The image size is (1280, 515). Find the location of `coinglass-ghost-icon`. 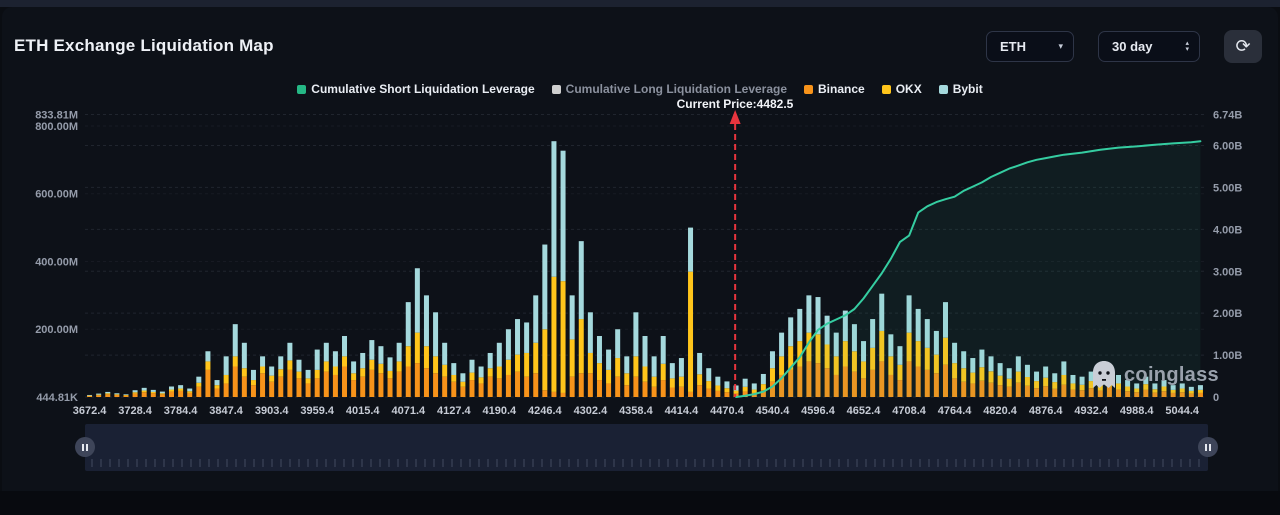

coinglass-ghost-icon is located at coordinates (1104, 374).